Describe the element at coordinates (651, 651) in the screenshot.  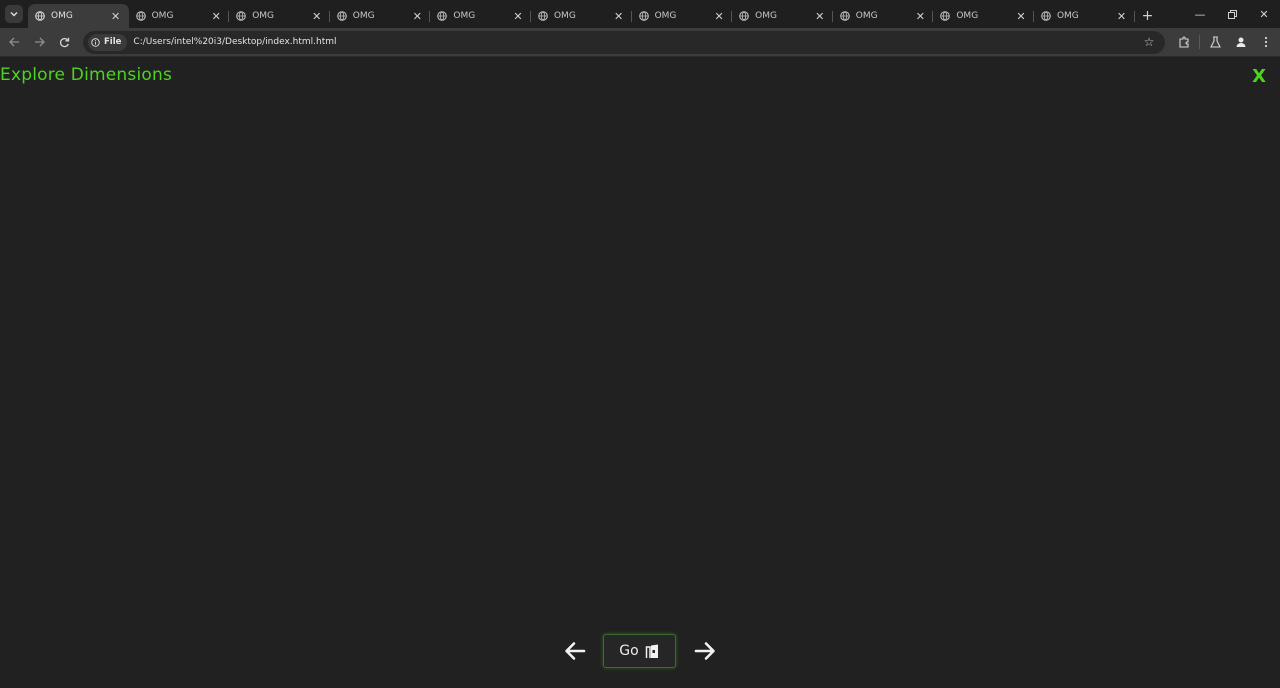
I see `door-icon` at that location.